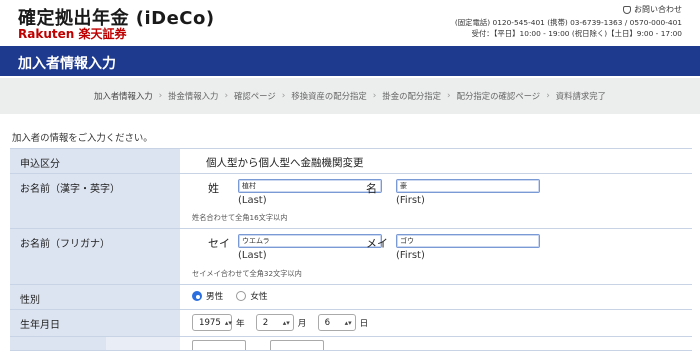  Describe the element at coordinates (95, 161) in the screenshot. I see `apply-type-label: 申込区分` at that location.